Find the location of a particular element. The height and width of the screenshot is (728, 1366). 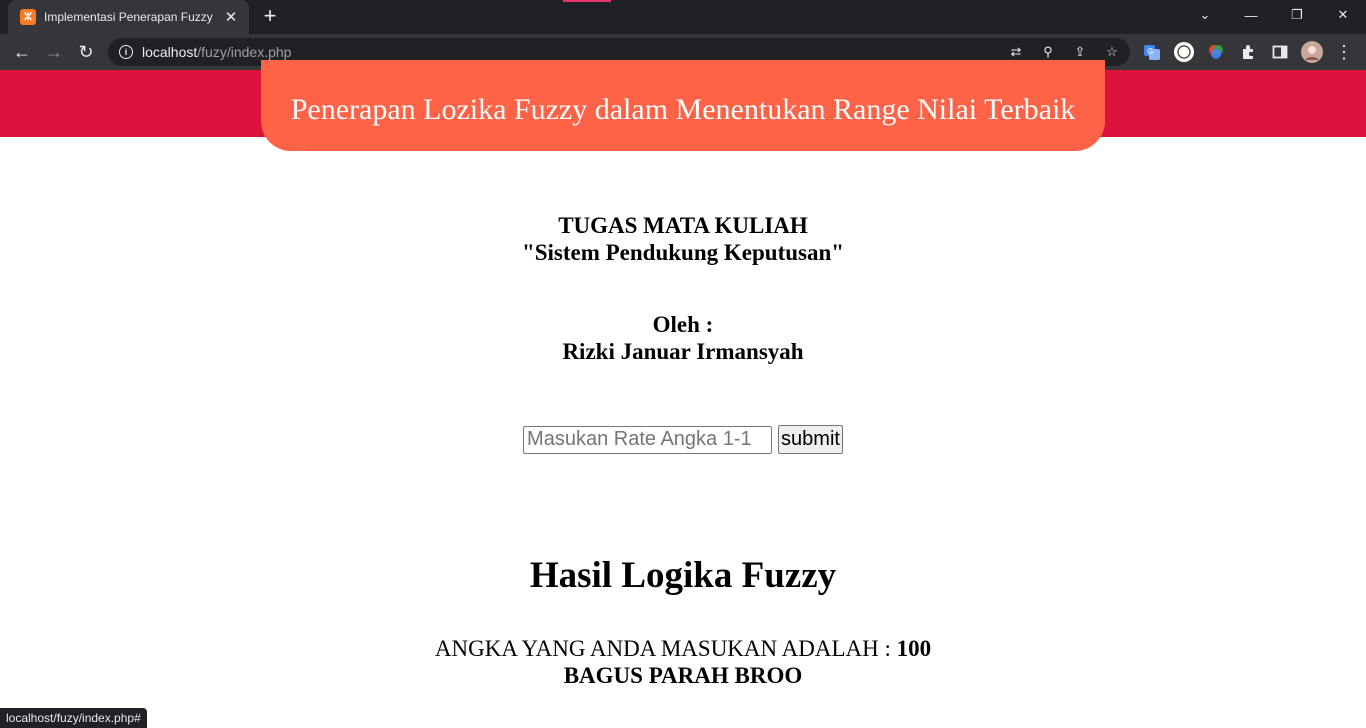

author-name: Rizki Januar Irmansyah is located at coordinates (683, 351).